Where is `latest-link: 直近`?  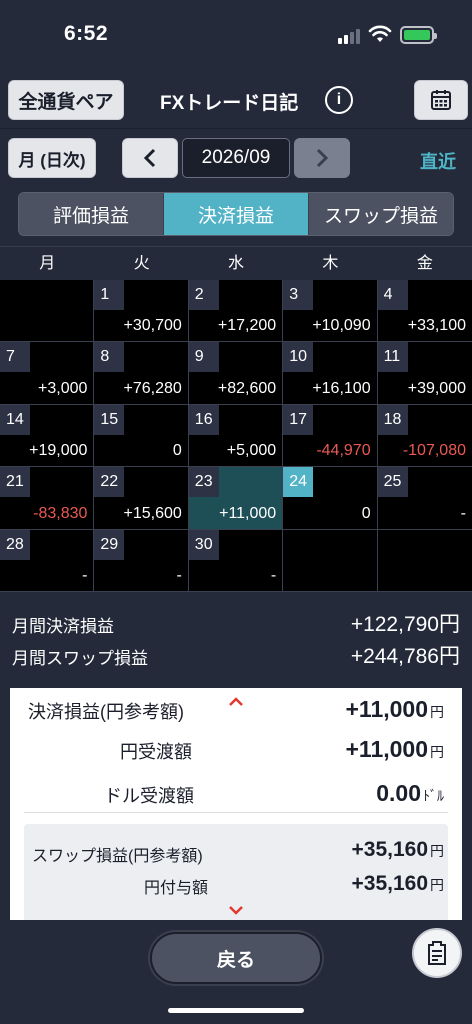 latest-link: 直近 is located at coordinates (438, 161).